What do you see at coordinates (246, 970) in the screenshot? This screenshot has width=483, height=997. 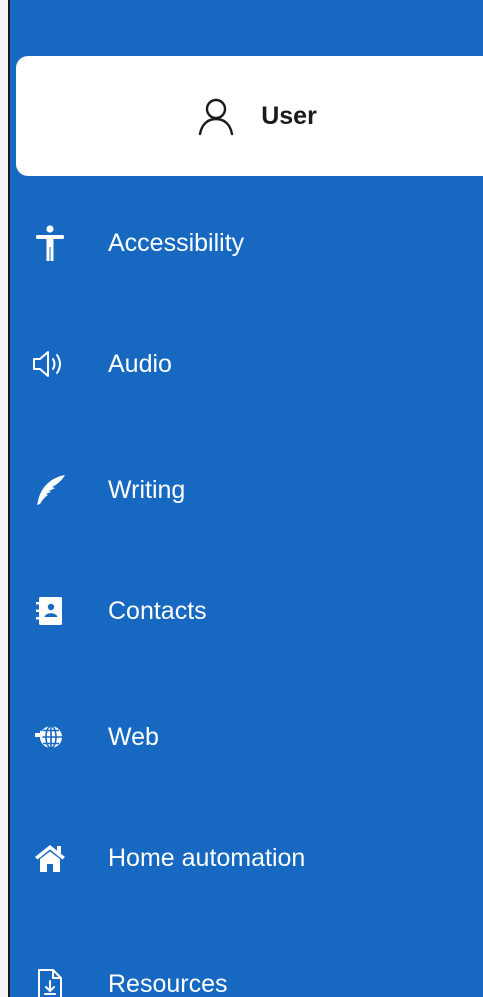 I see `sidebar-item-resources: Resources` at bounding box center [246, 970].